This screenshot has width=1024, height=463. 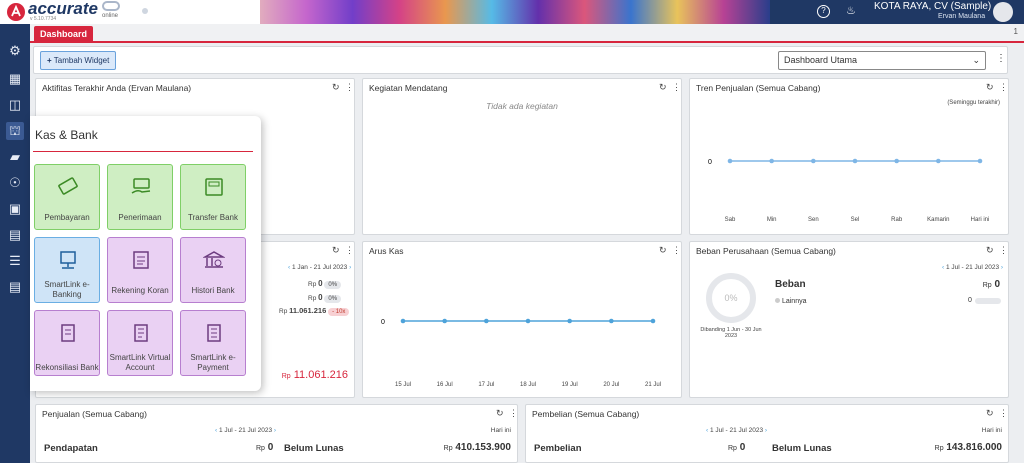 I want to click on tab-dashboard: Dashboard, so click(x=64, y=34).